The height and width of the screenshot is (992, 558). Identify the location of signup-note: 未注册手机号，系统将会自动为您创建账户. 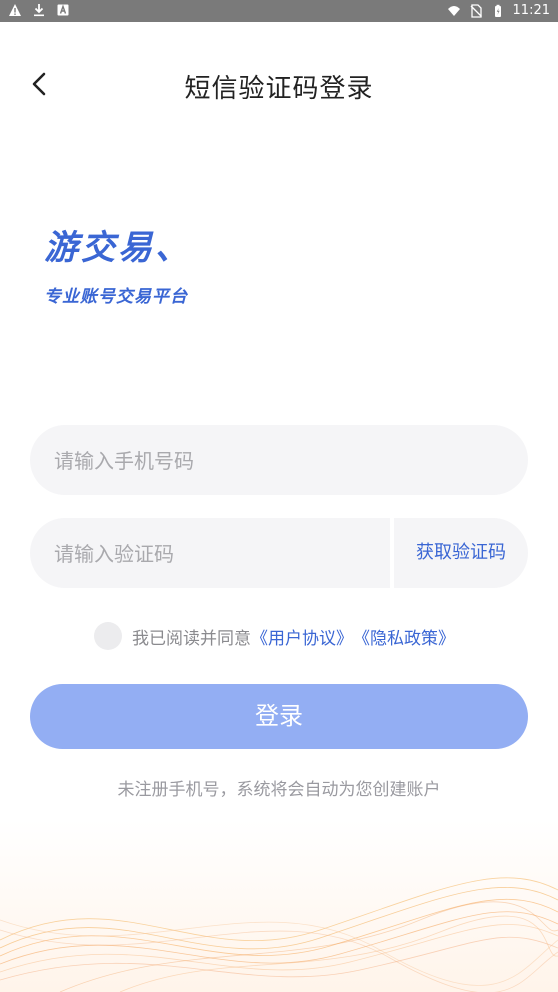
(279, 790).